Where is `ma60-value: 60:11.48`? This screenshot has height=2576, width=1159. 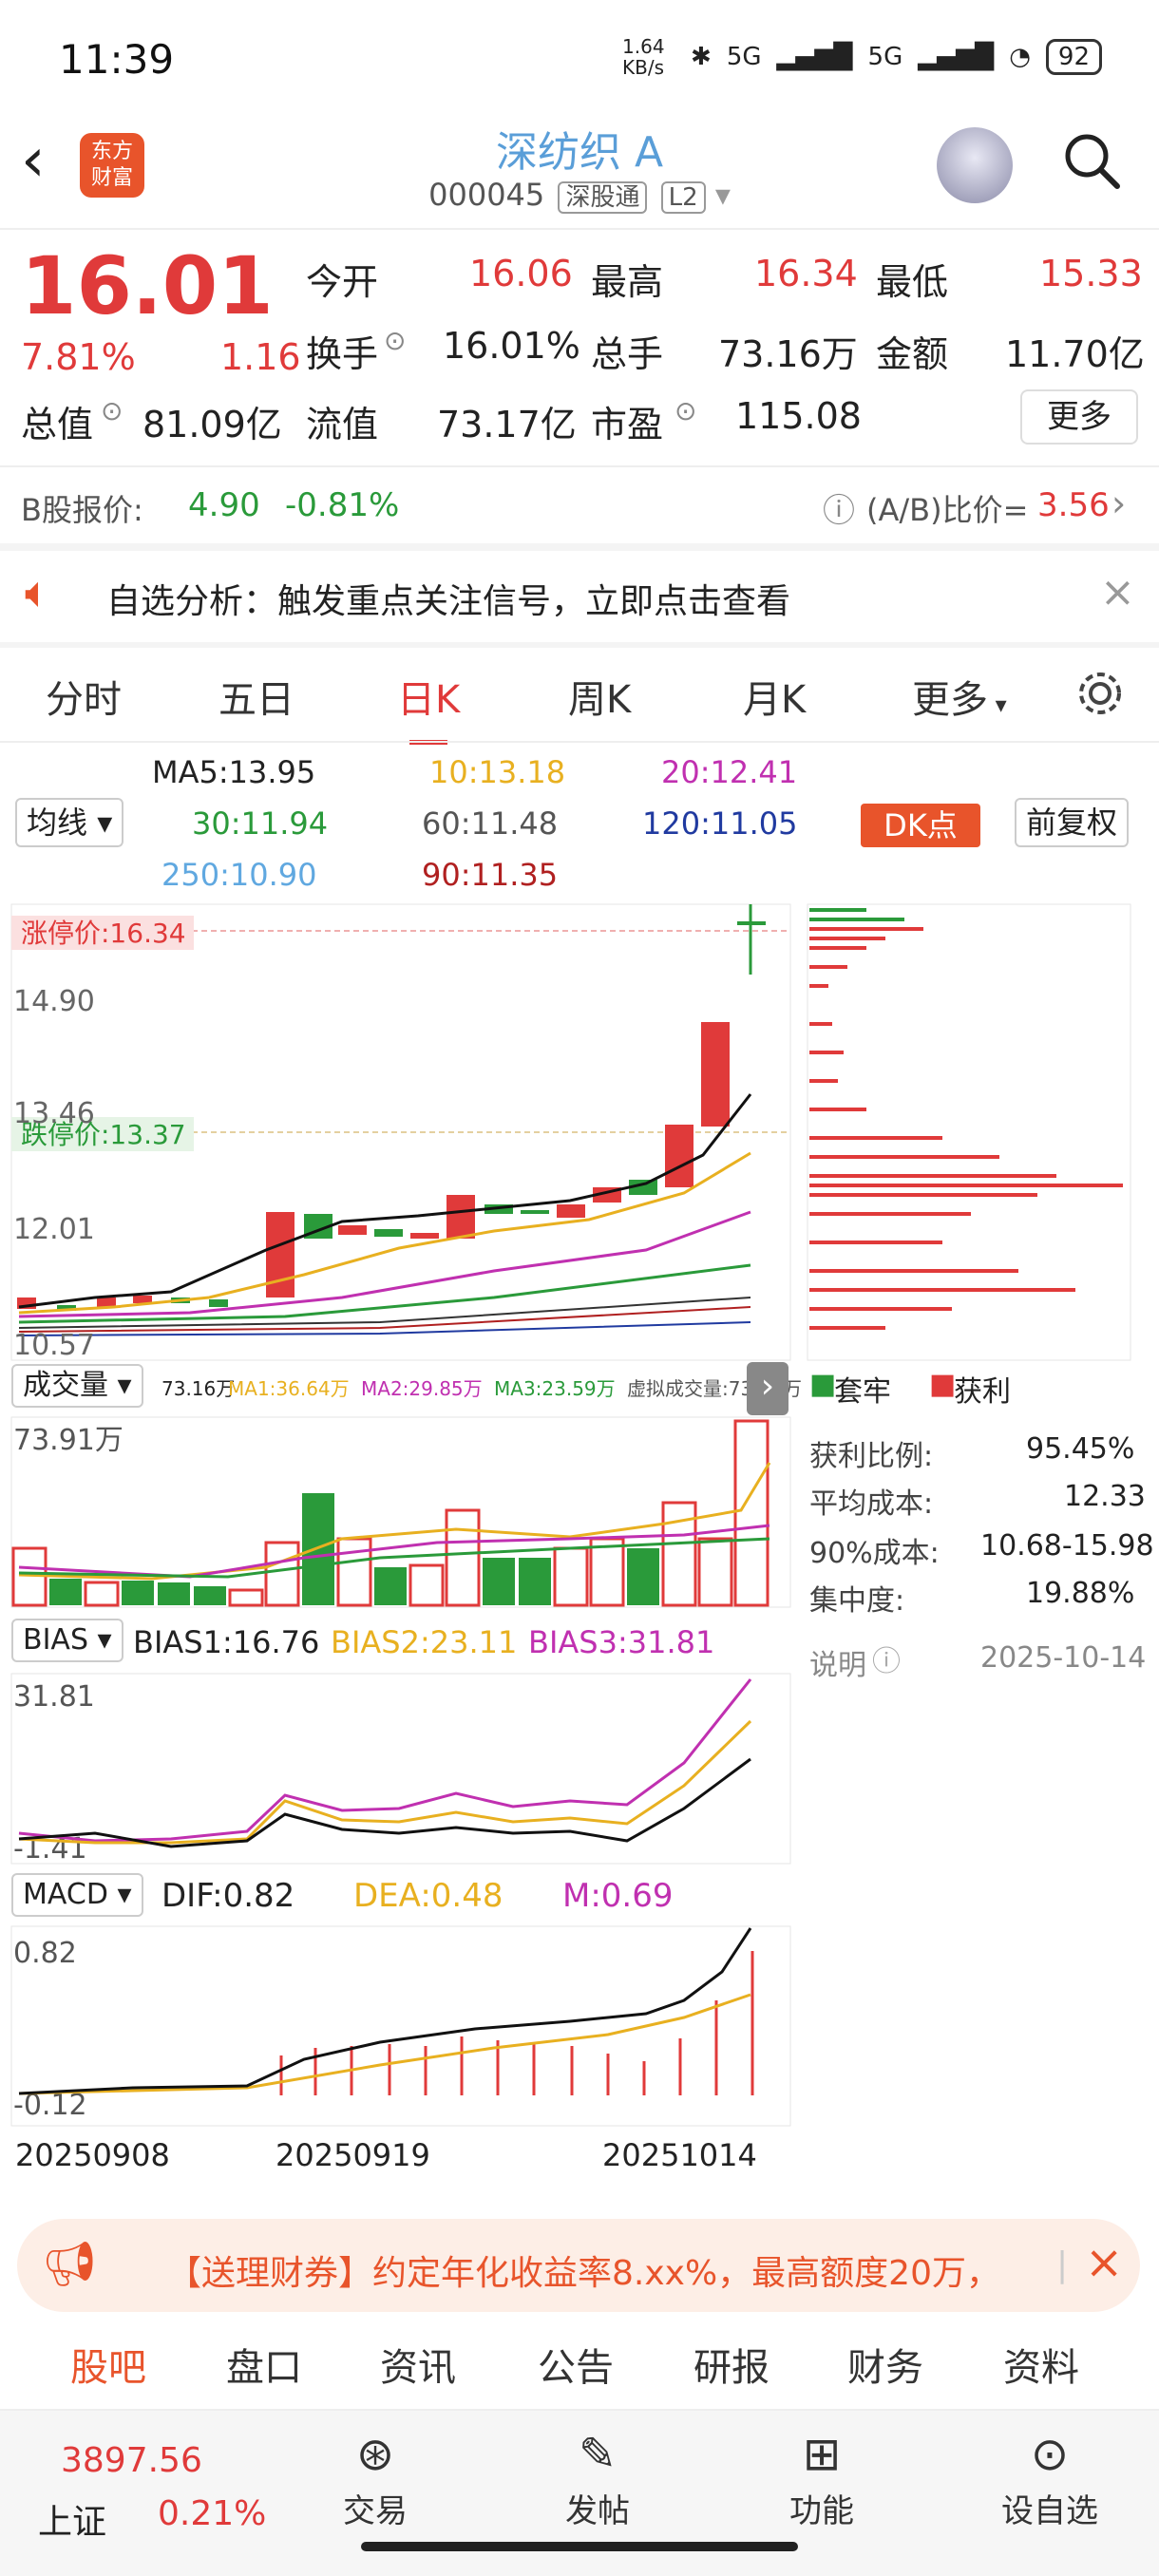
ma60-value: 60:11.48 is located at coordinates (490, 823).